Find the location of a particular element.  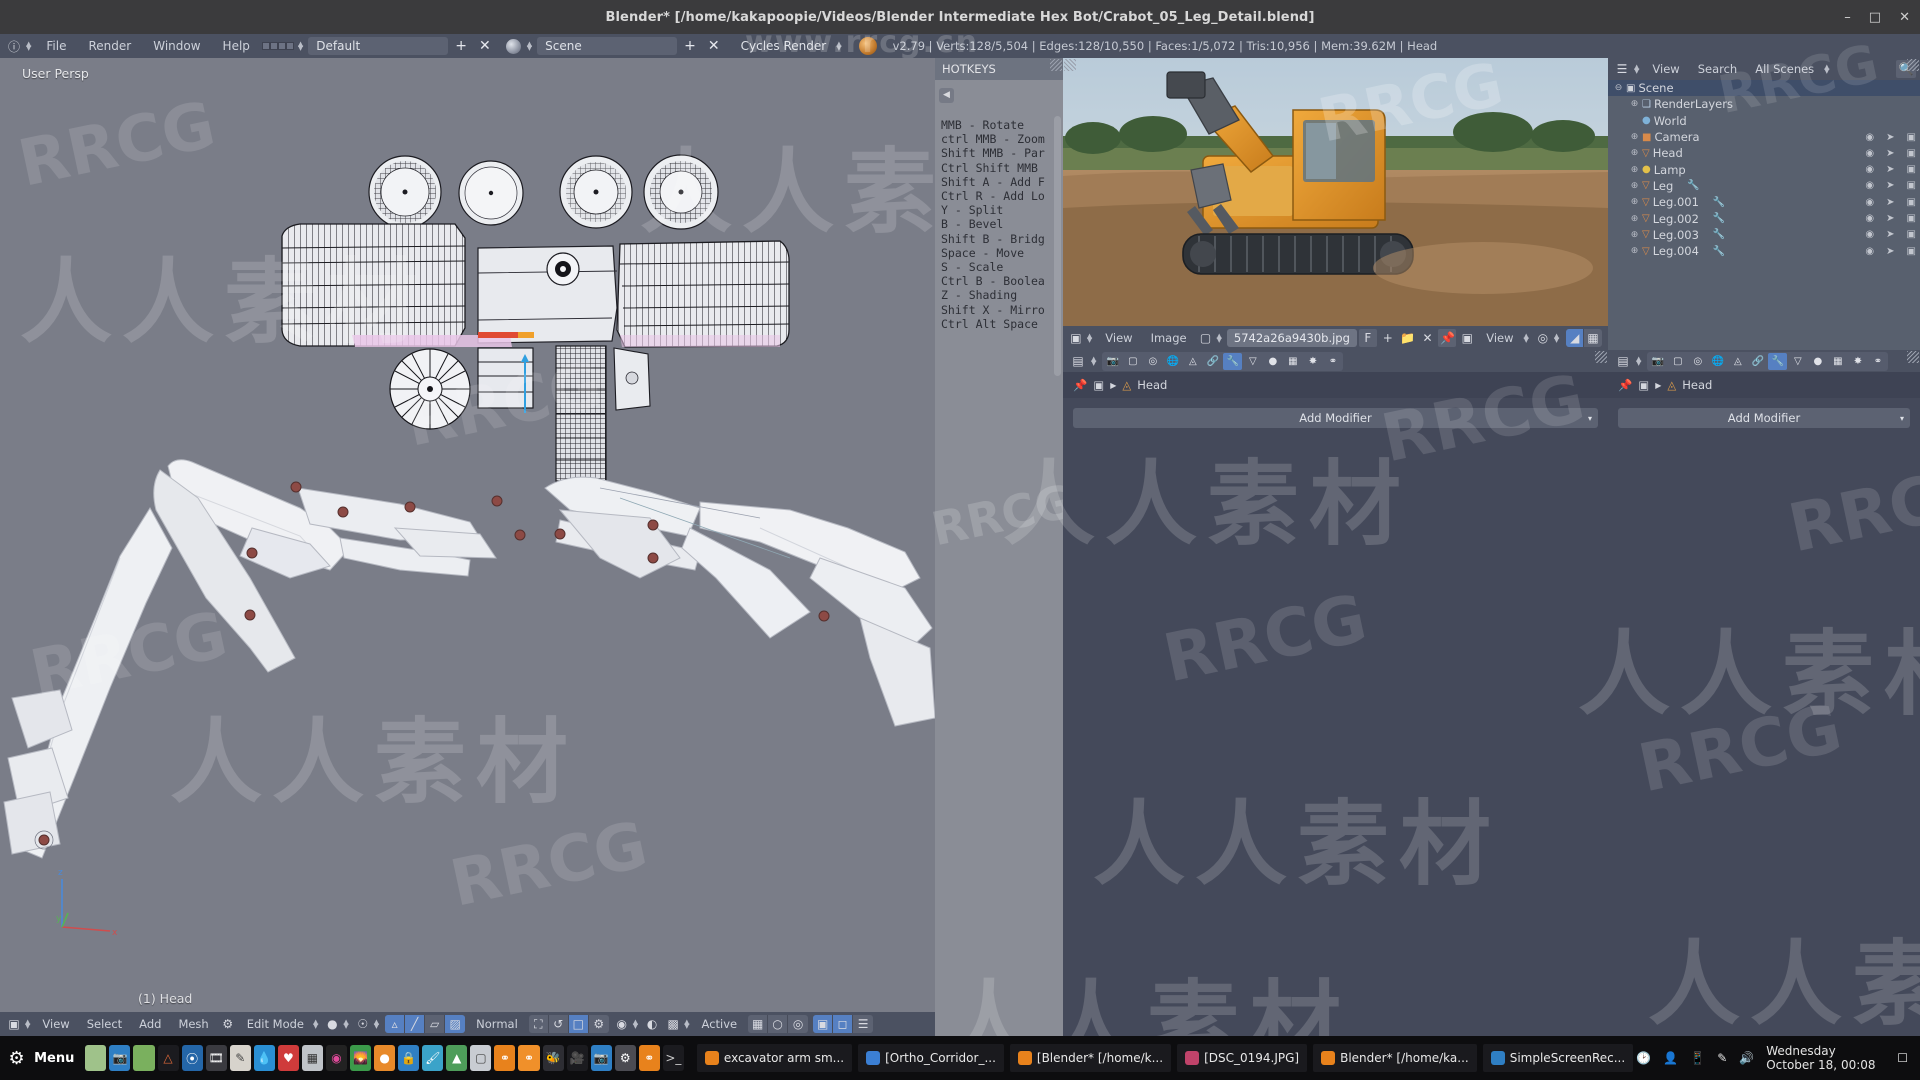

drop-icon: 💧 is located at coordinates (264, 1058).